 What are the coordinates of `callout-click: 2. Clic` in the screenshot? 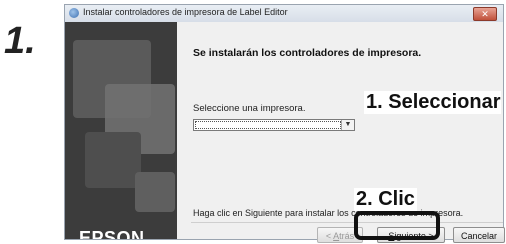 It's located at (385, 199).